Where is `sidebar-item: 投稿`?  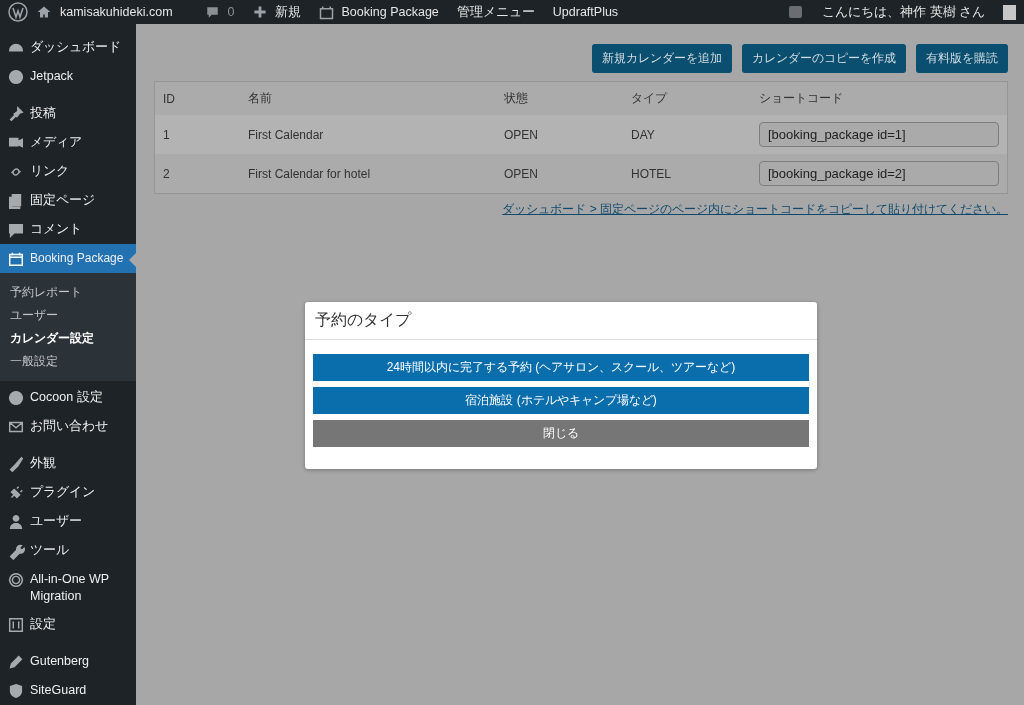
sidebar-item: 投稿 is located at coordinates (68, 113).